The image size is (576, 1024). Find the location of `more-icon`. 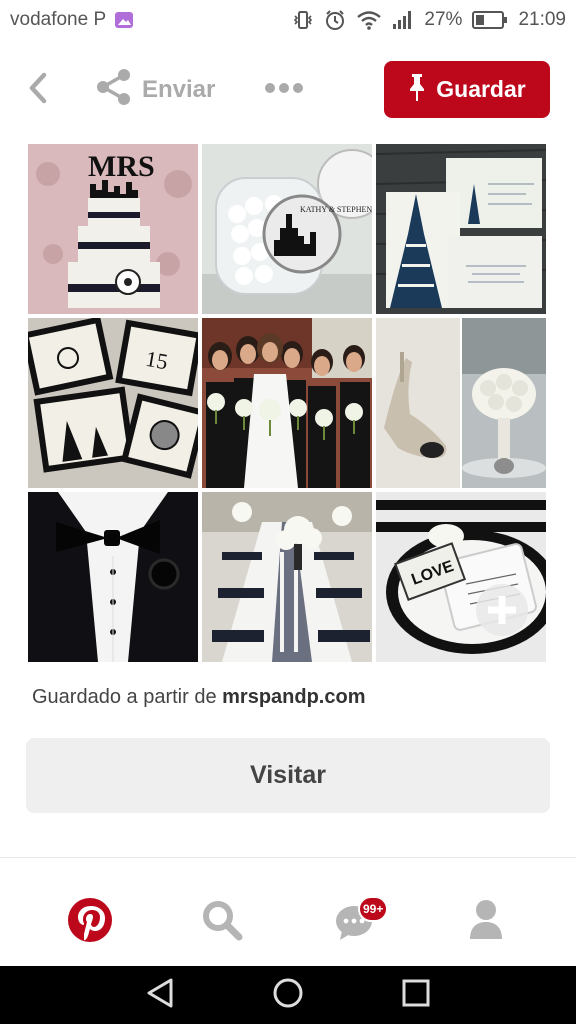

more-icon is located at coordinates (284, 90).